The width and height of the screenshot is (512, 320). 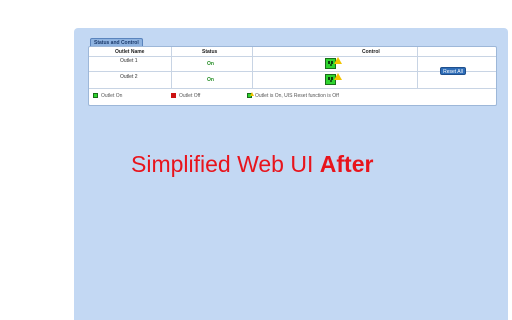 What do you see at coordinates (95, 95) in the screenshot?
I see `outlet-on-legend-icon` at bounding box center [95, 95].